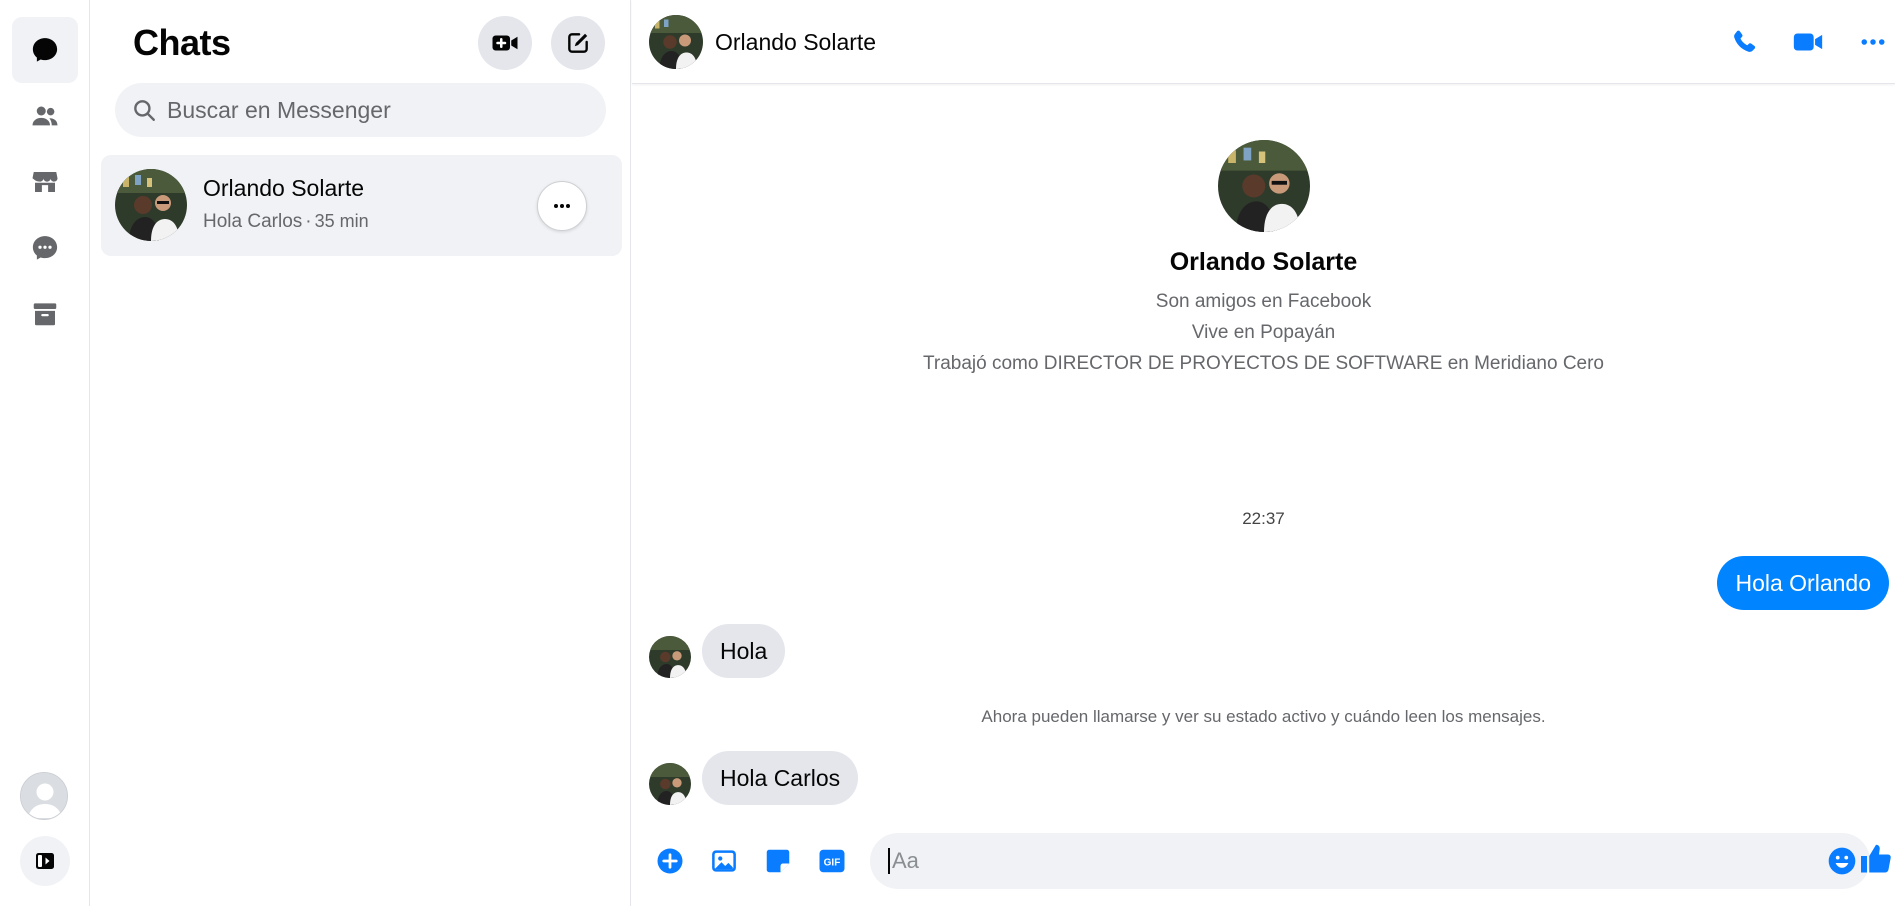 The width and height of the screenshot is (1895, 906). I want to click on phone-icon, so click(1745, 41).